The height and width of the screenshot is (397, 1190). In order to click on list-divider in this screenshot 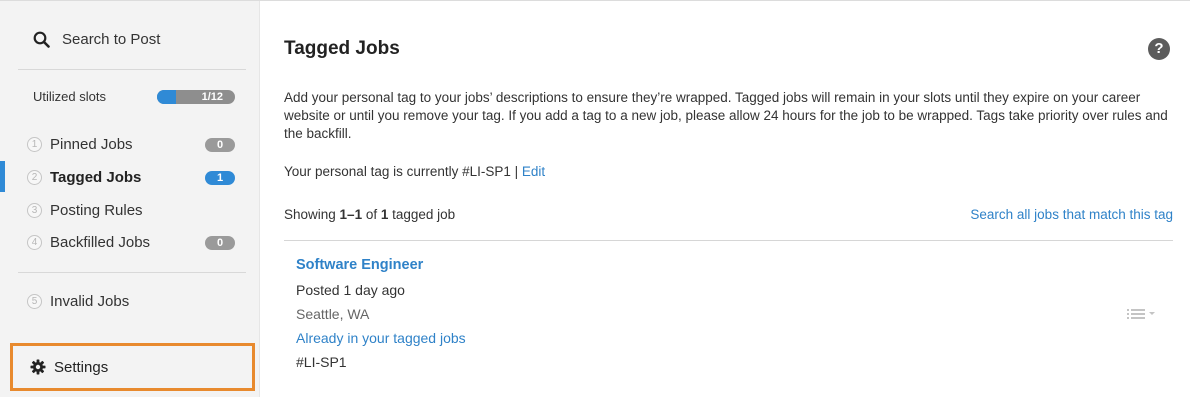, I will do `click(728, 240)`.